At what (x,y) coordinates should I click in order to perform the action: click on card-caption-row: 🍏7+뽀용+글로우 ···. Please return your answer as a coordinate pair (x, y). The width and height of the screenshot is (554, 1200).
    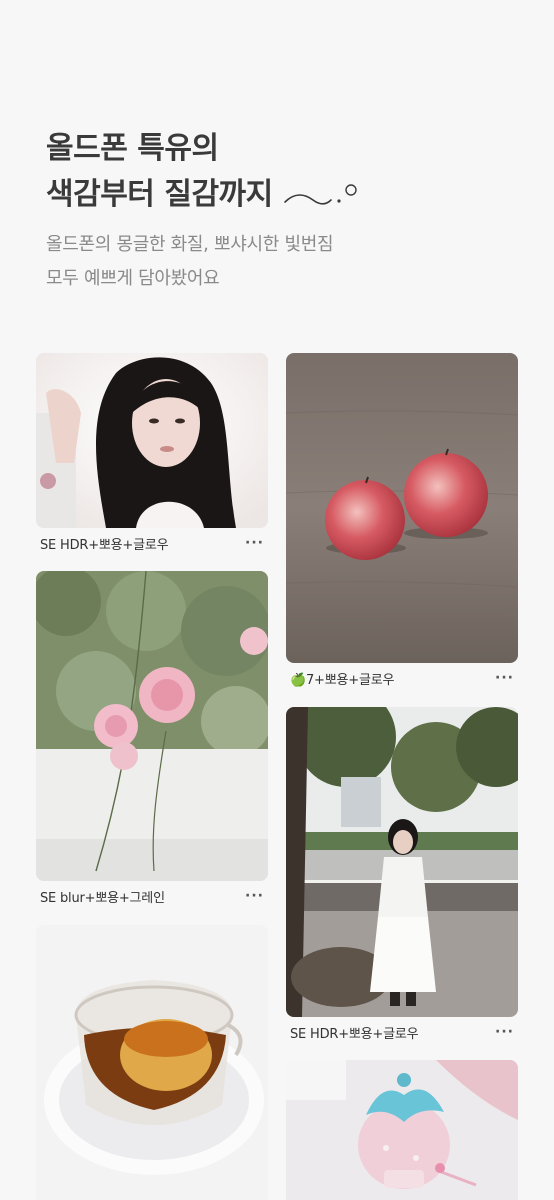
    Looking at the image, I should click on (402, 678).